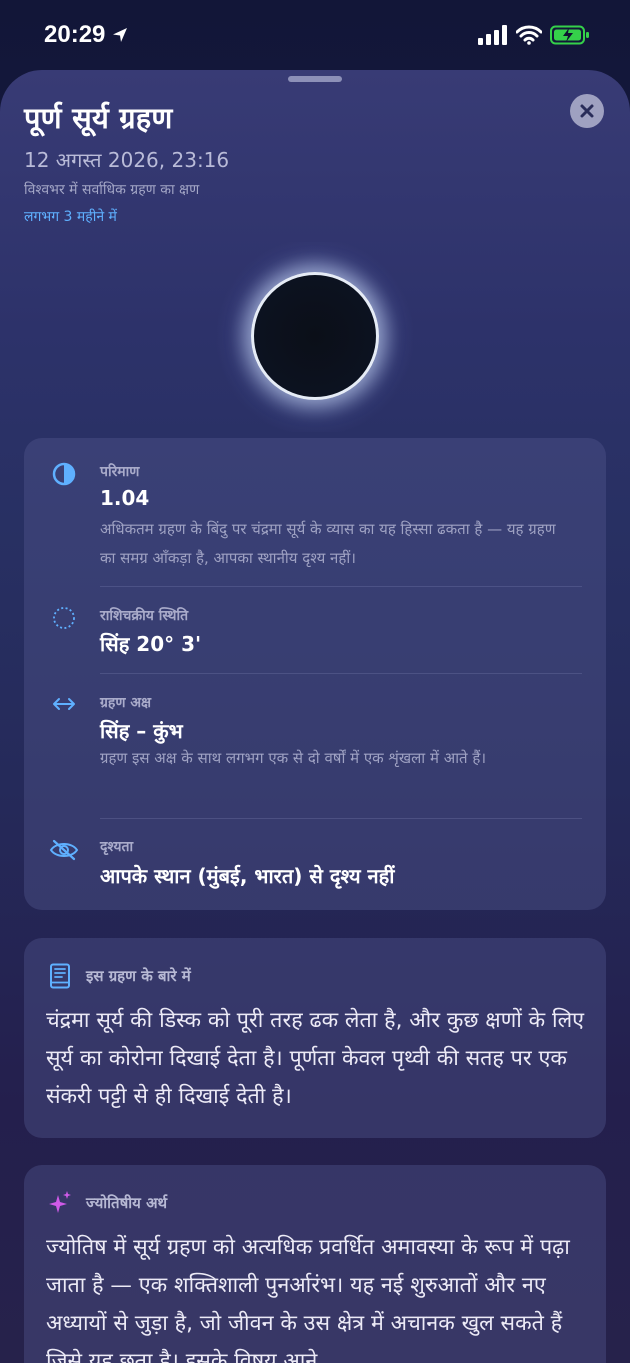  Describe the element at coordinates (529, 35) in the screenshot. I see `wifi-icon` at that location.